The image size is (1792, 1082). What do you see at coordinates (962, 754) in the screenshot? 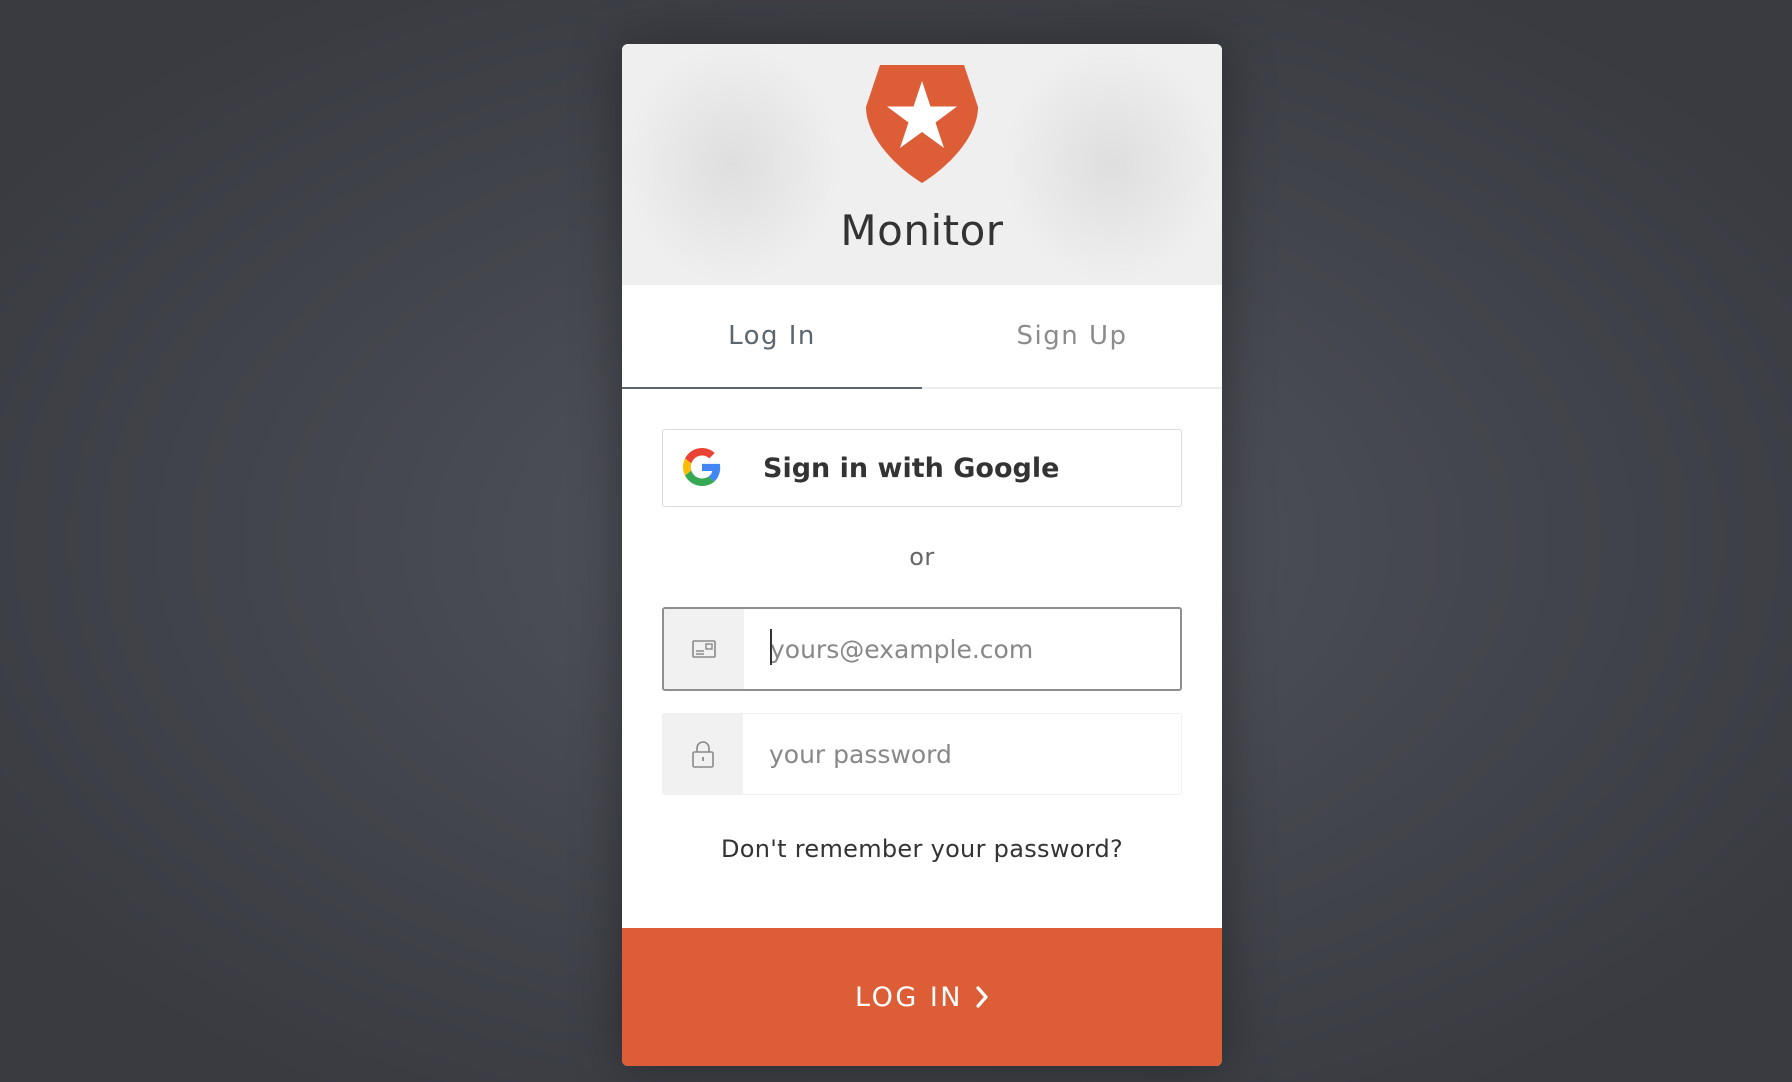
I see `password-input` at bounding box center [962, 754].